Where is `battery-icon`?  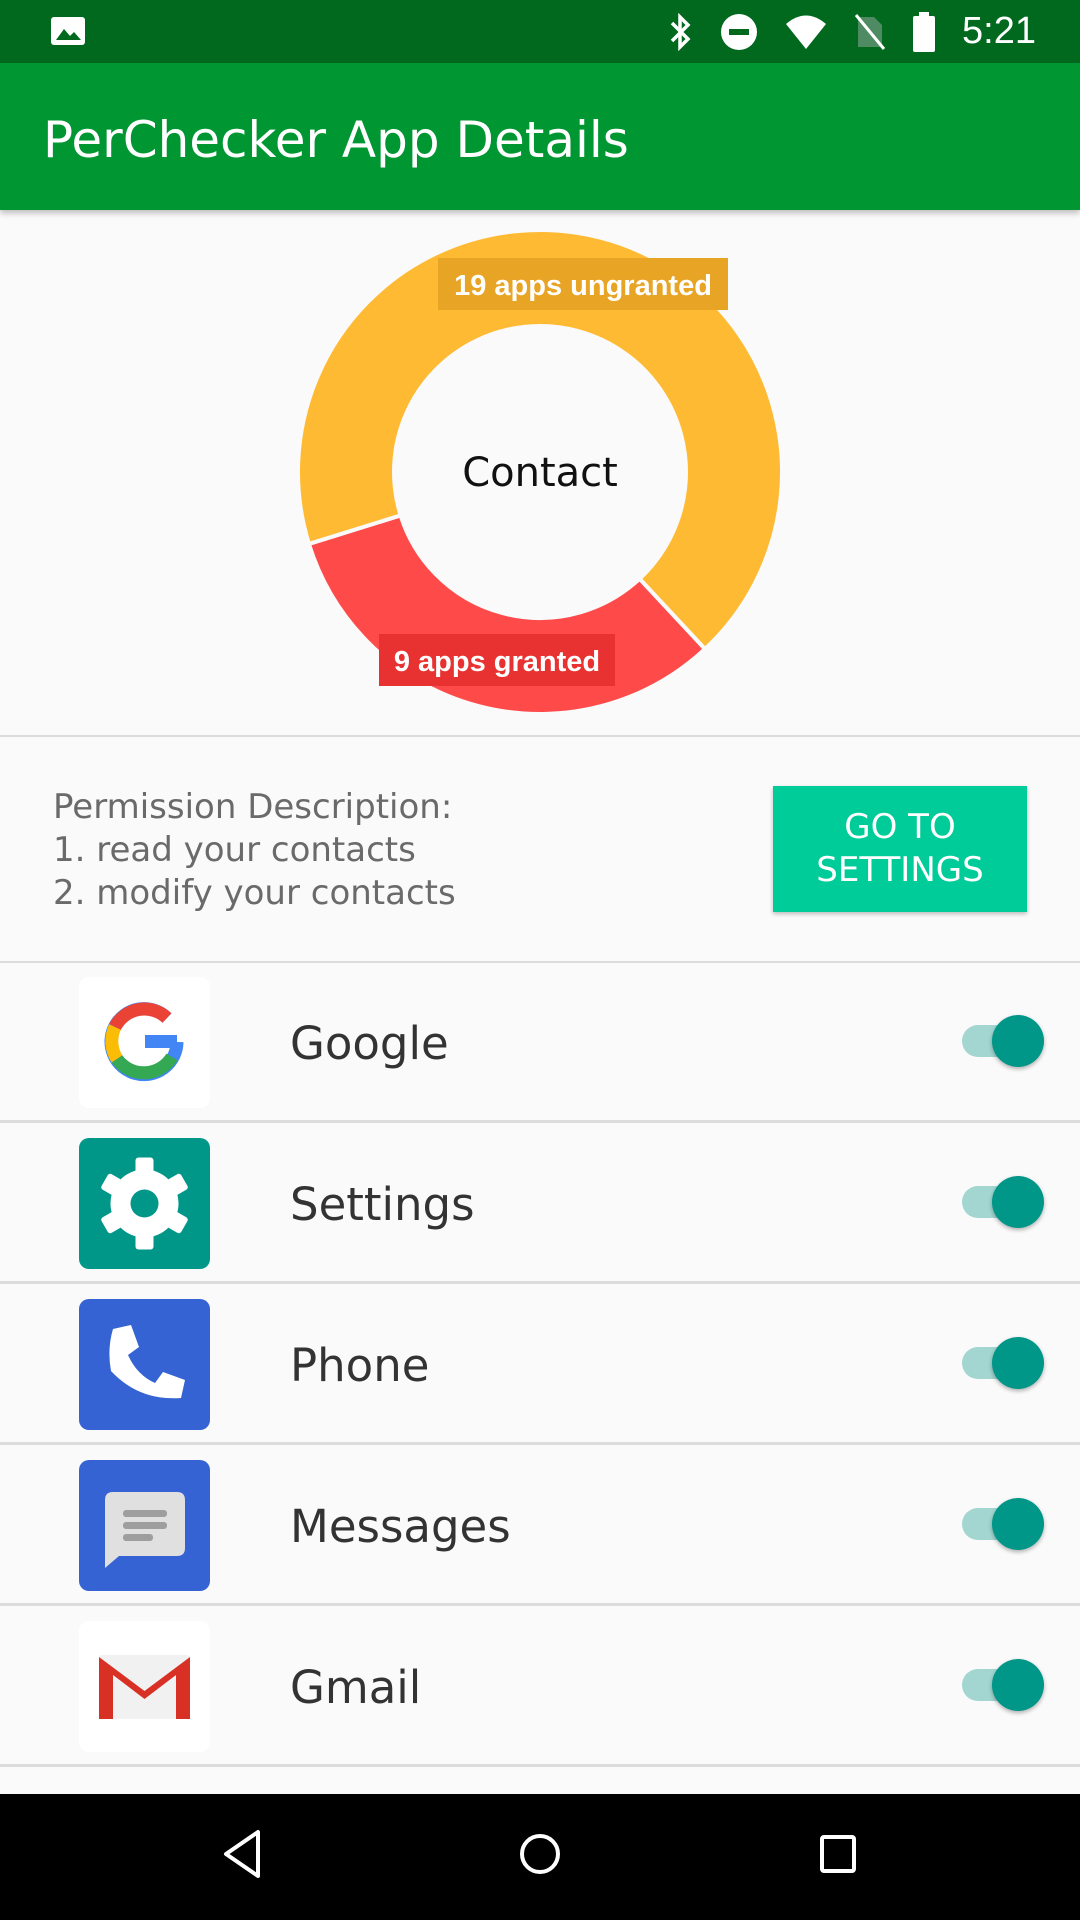
battery-icon is located at coordinates (924, 31).